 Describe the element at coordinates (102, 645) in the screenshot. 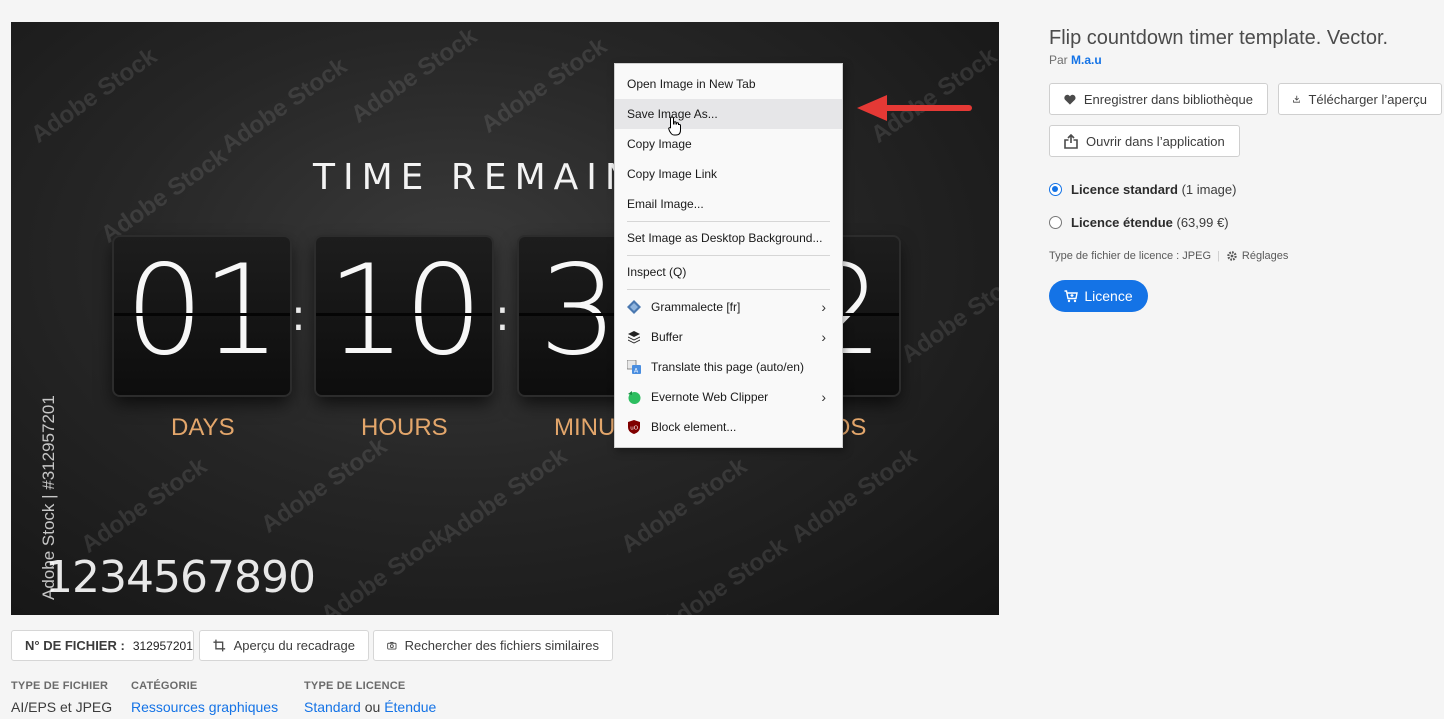

I see `file-number-box: N° DE FICHIER : 312957201` at that location.